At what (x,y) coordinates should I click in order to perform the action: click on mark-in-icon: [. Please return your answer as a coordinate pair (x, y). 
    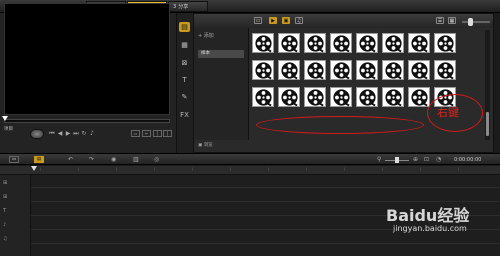
    Looking at the image, I should click on (157, 133).